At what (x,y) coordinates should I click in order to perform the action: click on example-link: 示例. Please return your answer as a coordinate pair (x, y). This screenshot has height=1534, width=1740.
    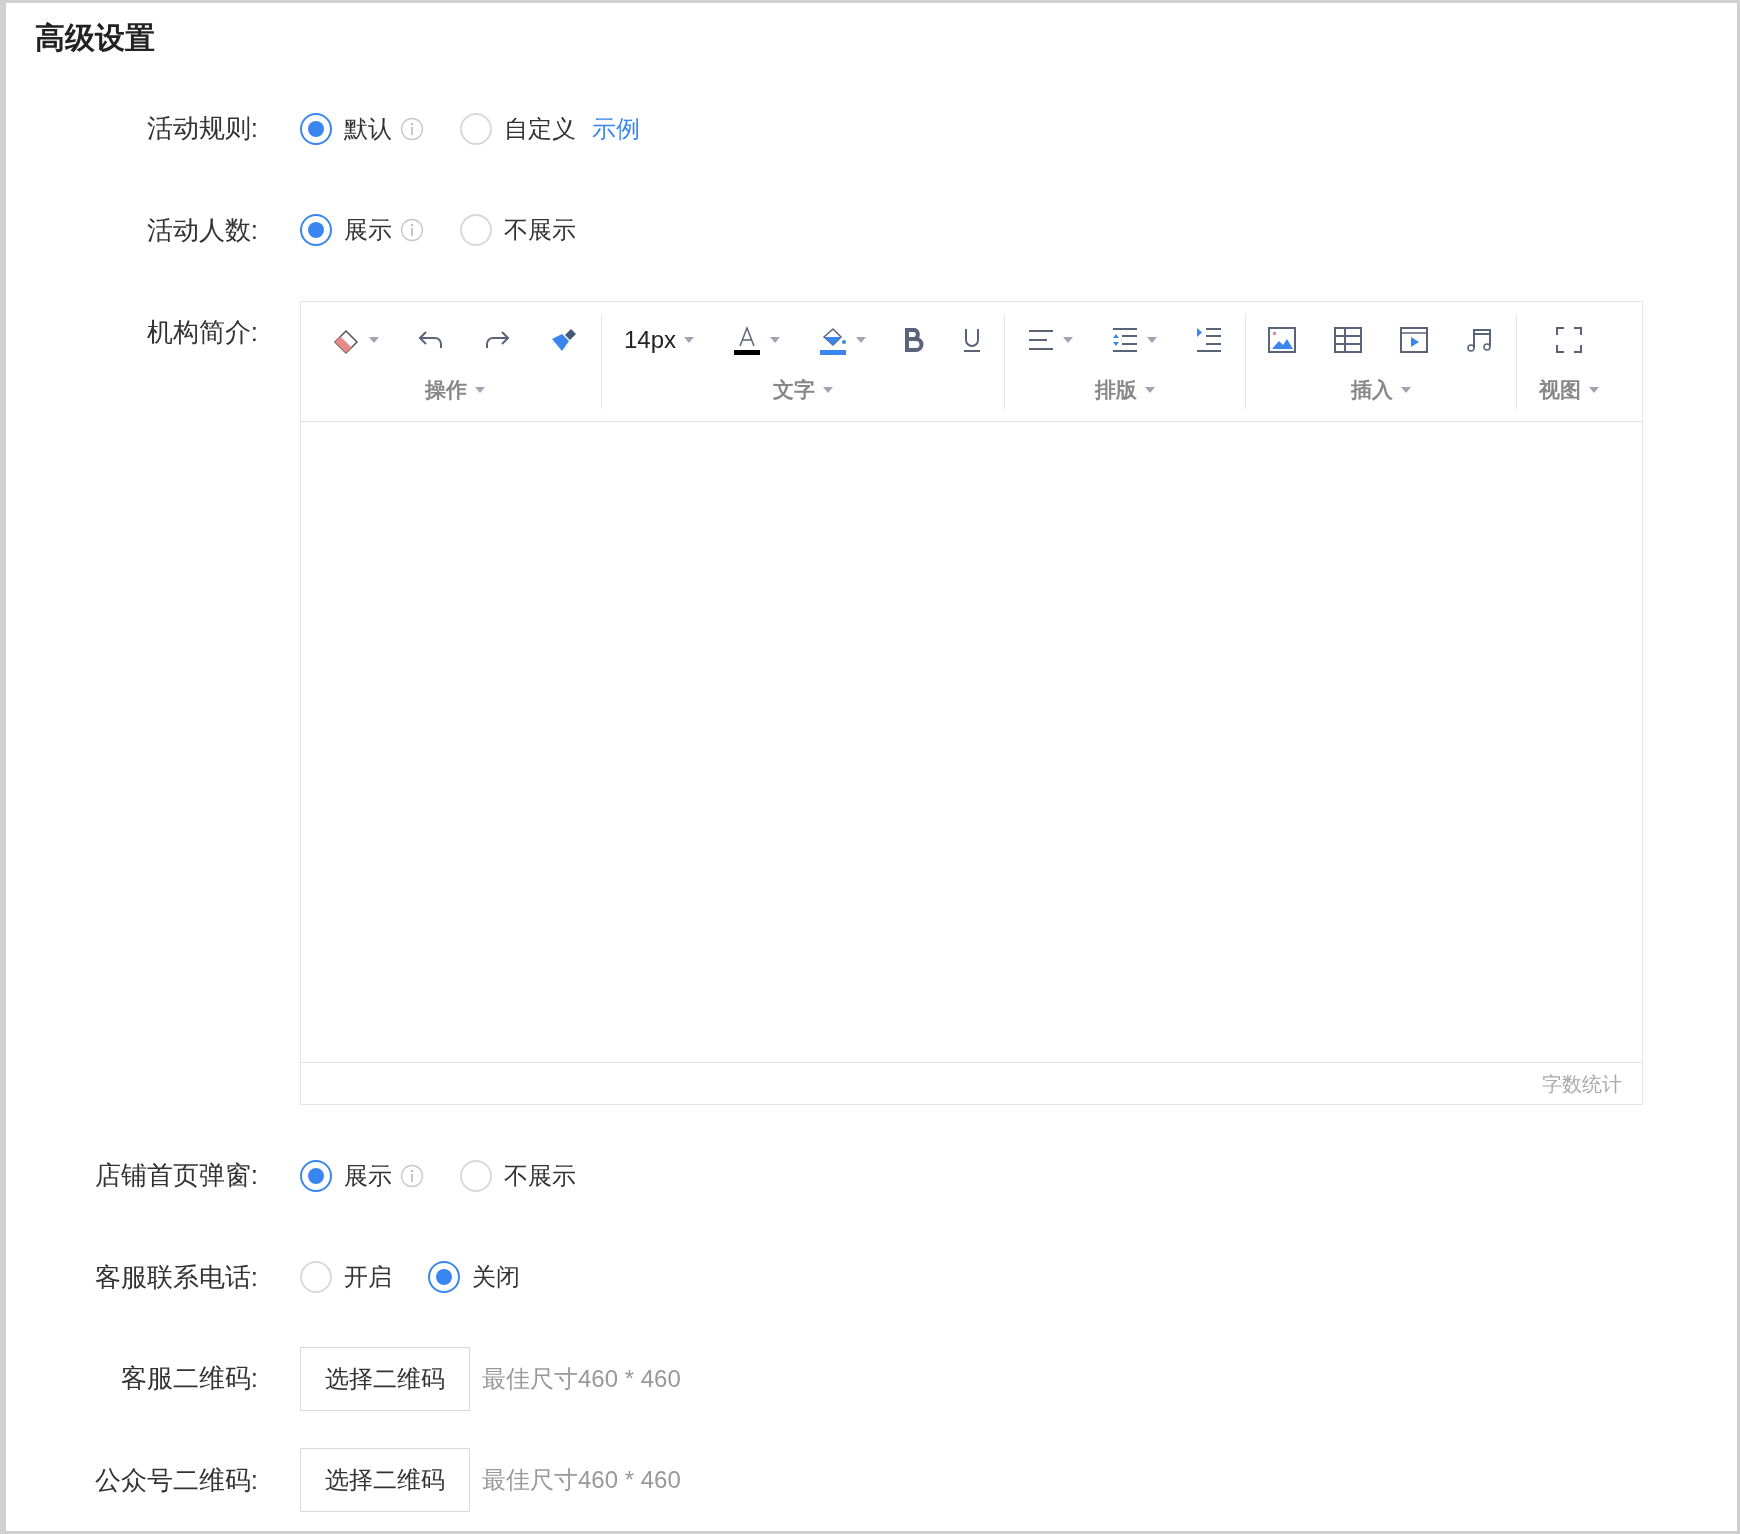
    Looking at the image, I should click on (616, 128).